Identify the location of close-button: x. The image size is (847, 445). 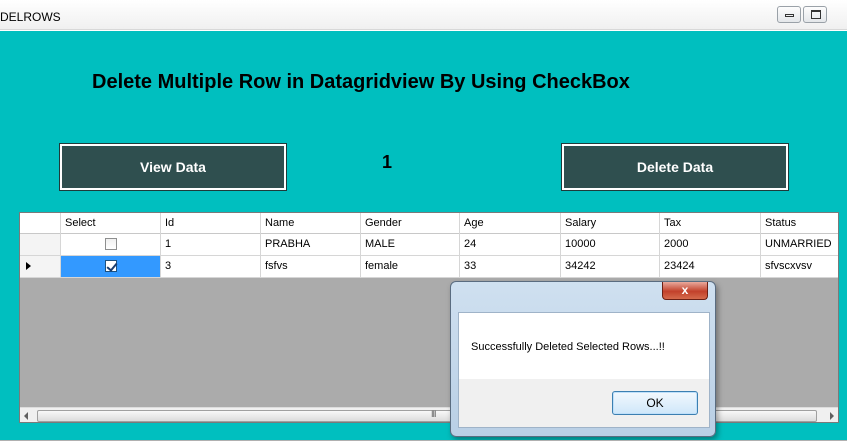
(685, 291).